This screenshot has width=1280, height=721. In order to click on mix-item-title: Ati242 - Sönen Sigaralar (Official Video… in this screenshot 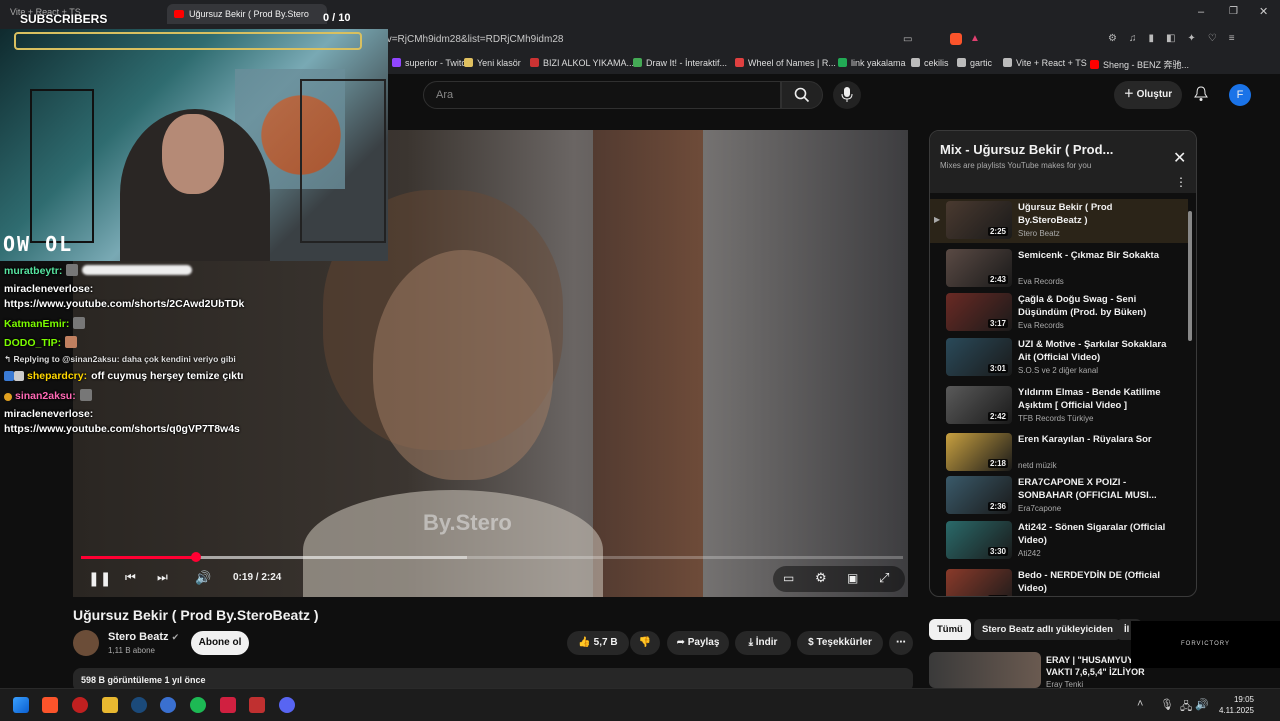, I will do `click(1093, 534)`.